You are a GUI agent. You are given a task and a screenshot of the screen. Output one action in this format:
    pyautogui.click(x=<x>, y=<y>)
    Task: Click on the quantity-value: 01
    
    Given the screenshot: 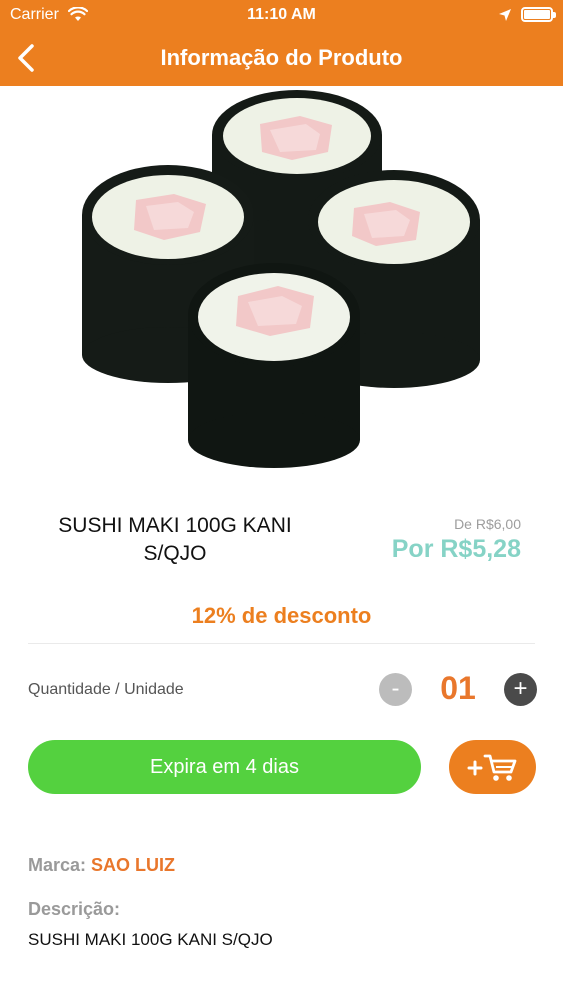 What is the action you would take?
    pyautogui.click(x=458, y=688)
    